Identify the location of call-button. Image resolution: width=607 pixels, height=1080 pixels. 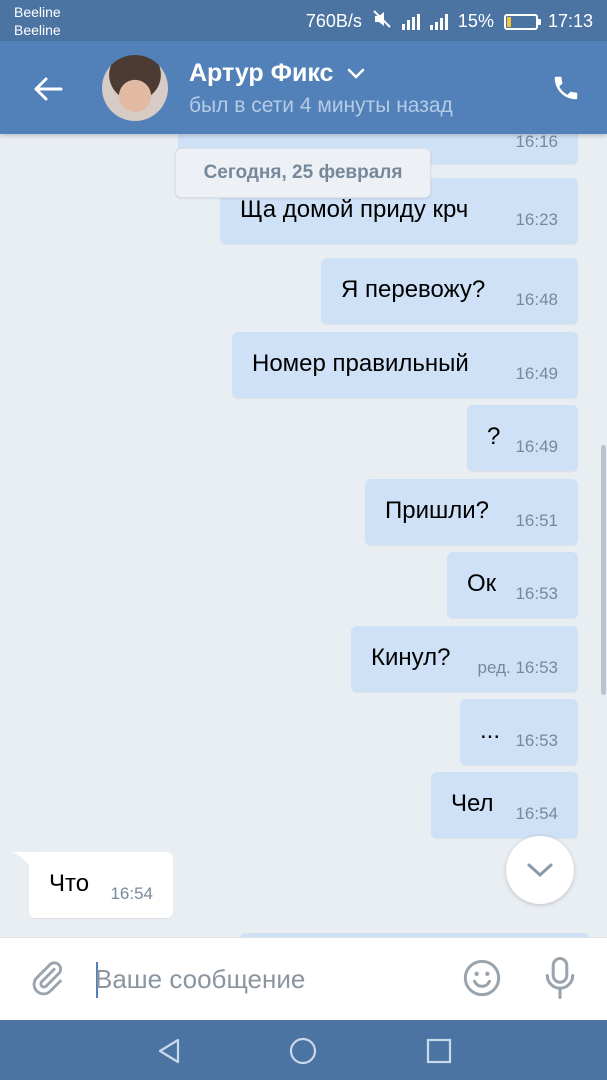
(566, 88).